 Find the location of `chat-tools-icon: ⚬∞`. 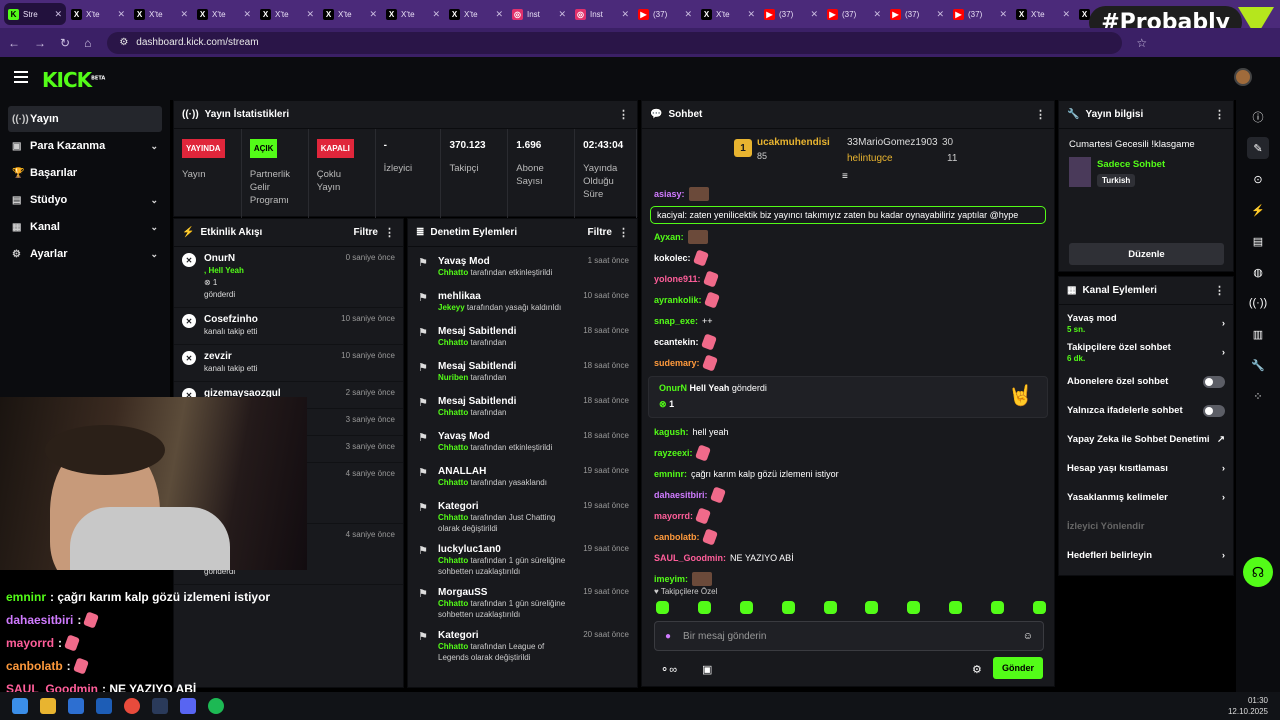

chat-tools-icon: ⚬∞ is located at coordinates (668, 669).